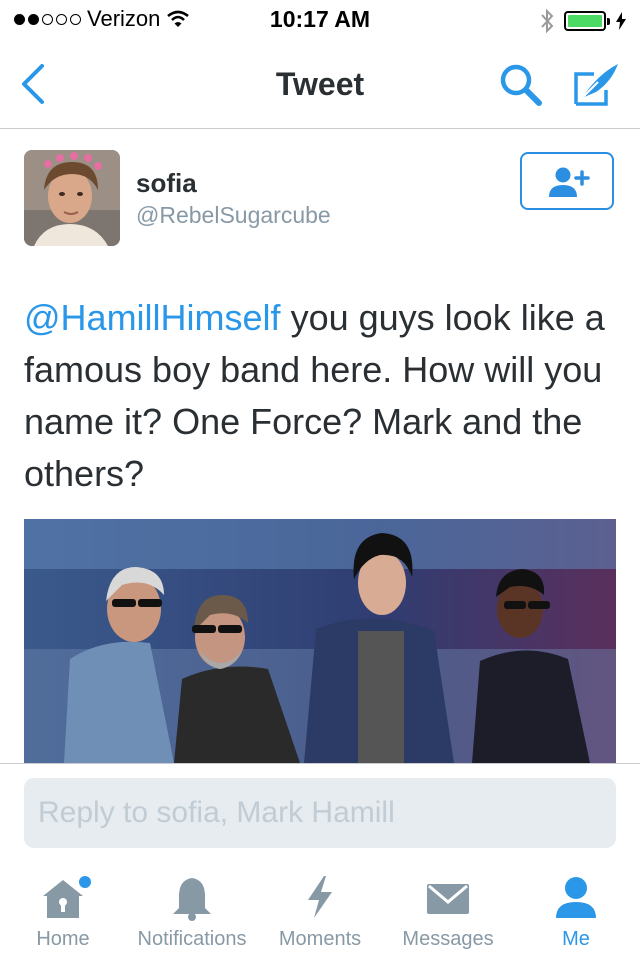 This screenshot has width=640, height=960. What do you see at coordinates (576, 939) in the screenshot?
I see `tab-me-label: Me` at bounding box center [576, 939].